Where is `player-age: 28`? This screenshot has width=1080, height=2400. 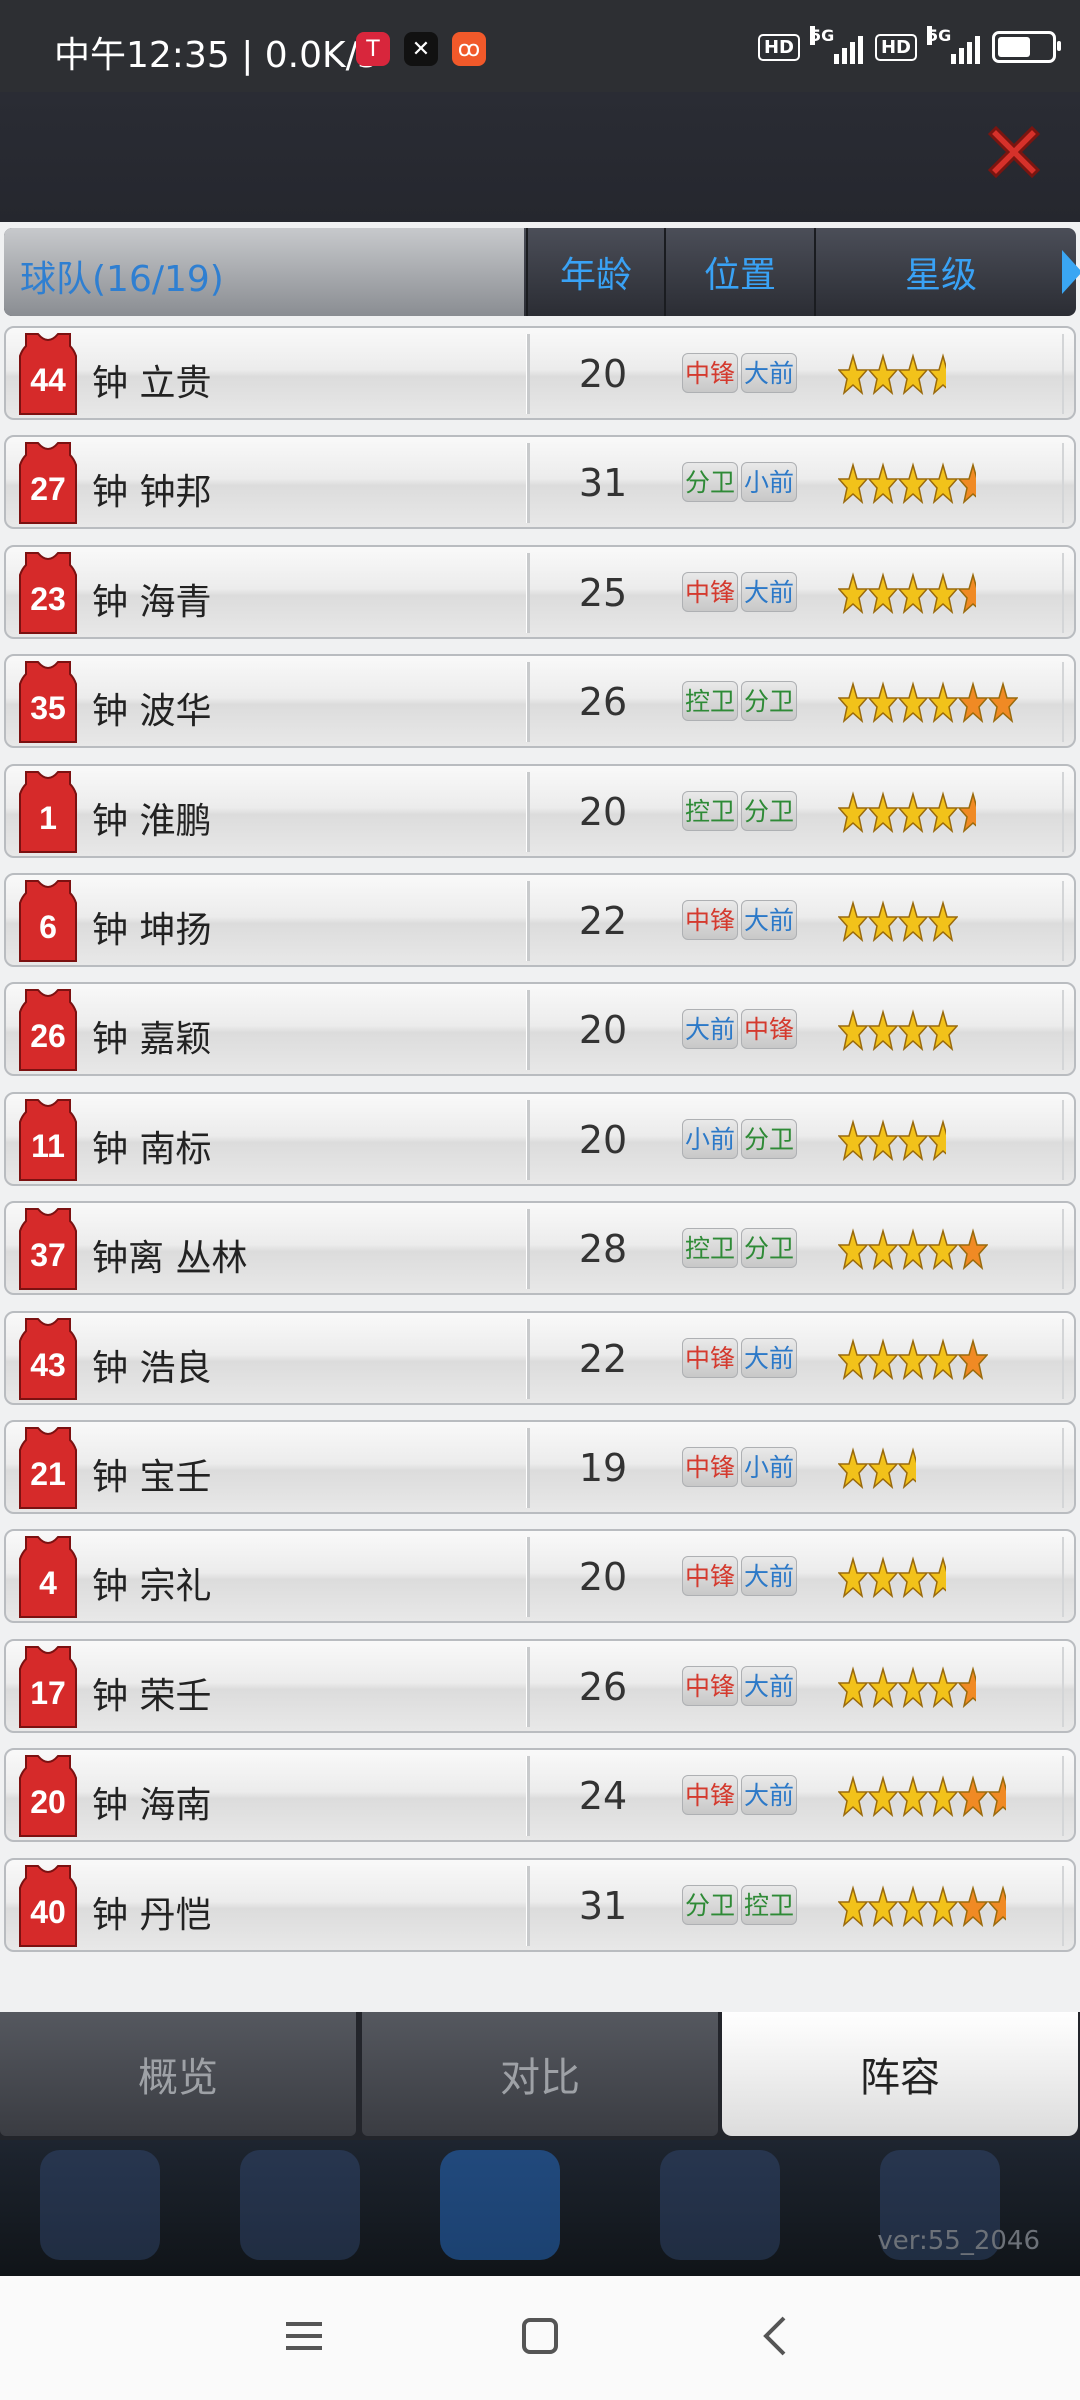
player-age: 28 is located at coordinates (603, 1249).